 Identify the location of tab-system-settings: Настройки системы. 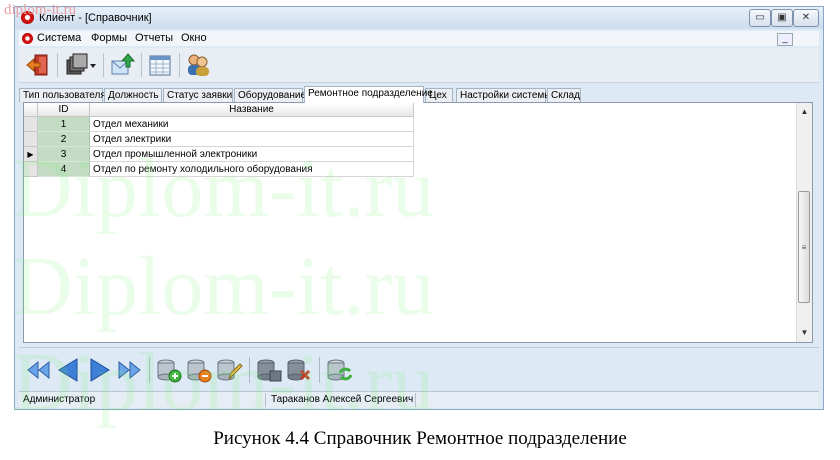
(504, 95).